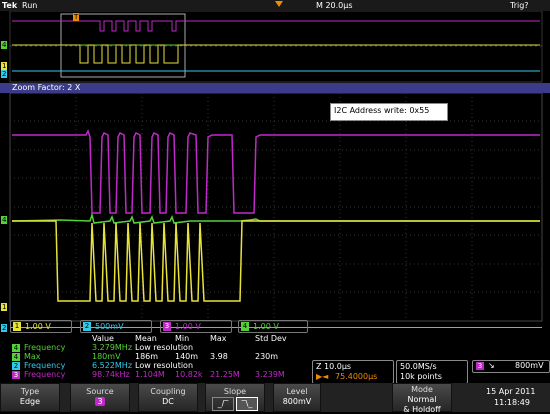 This screenshot has height=414, width=550. I want to click on type-button-title: Type, so click(30, 391).